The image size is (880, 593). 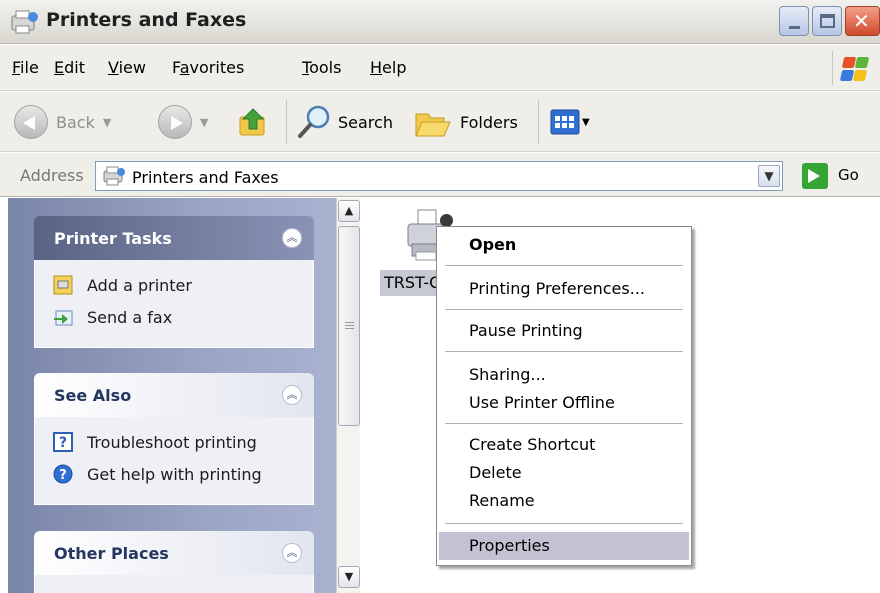 What do you see at coordinates (63, 285) in the screenshot?
I see `add-printer-icon` at bounding box center [63, 285].